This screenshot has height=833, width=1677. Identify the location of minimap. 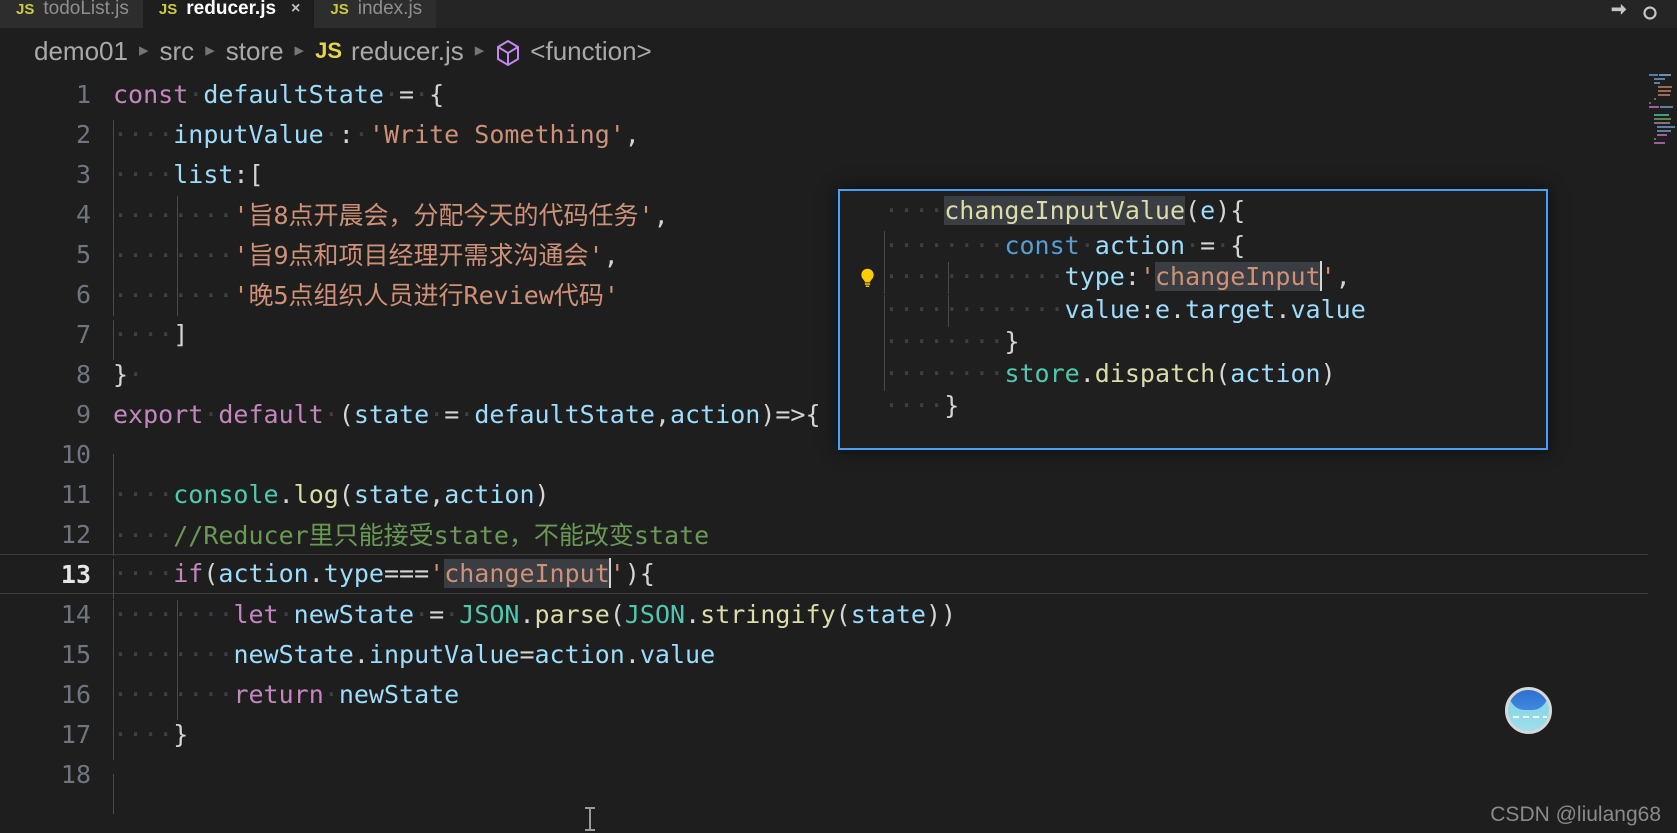
(1662, 453).